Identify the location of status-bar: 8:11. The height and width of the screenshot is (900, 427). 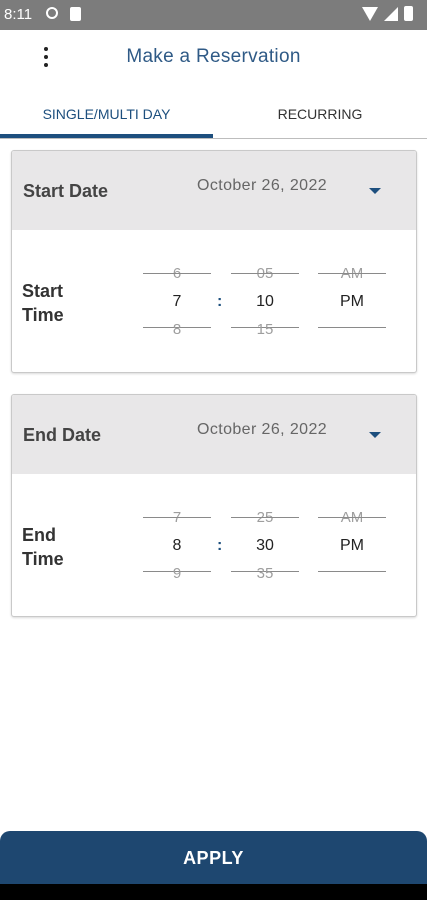
(213, 15).